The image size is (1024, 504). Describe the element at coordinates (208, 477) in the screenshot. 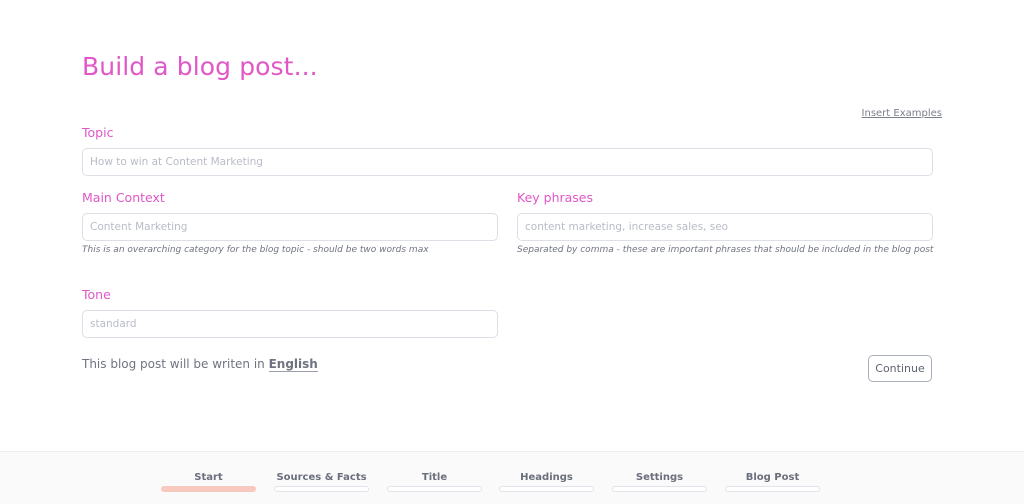

I see `step-label: Start` at that location.